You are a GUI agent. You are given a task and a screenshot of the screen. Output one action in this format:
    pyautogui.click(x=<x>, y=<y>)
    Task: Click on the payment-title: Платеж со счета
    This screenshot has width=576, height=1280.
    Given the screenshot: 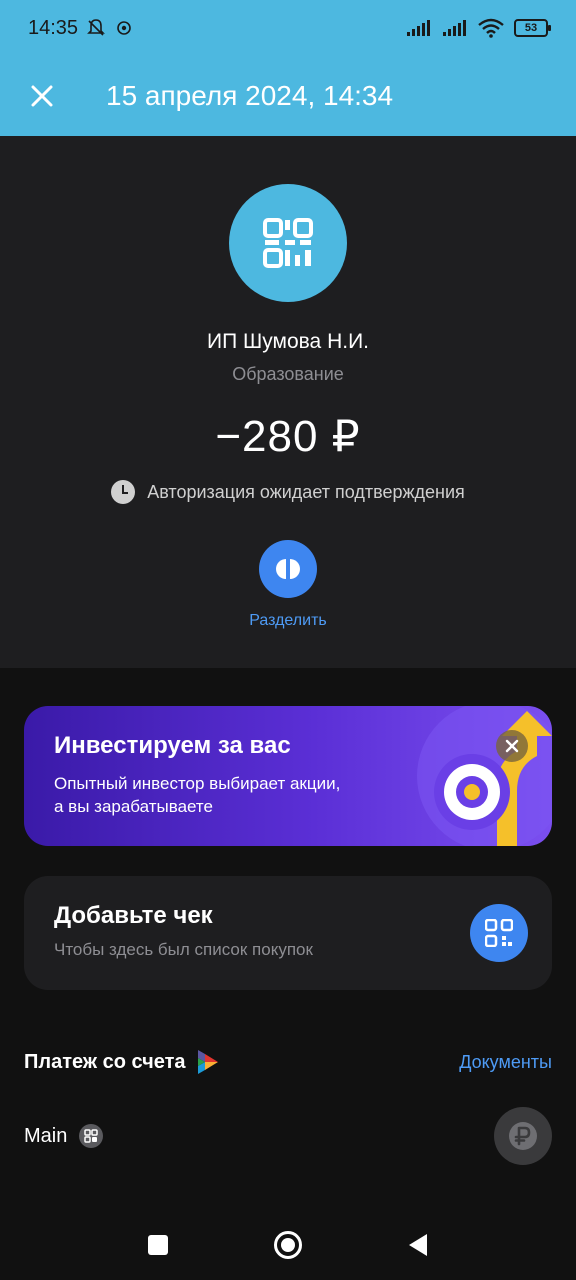 What is the action you would take?
    pyautogui.click(x=121, y=1062)
    